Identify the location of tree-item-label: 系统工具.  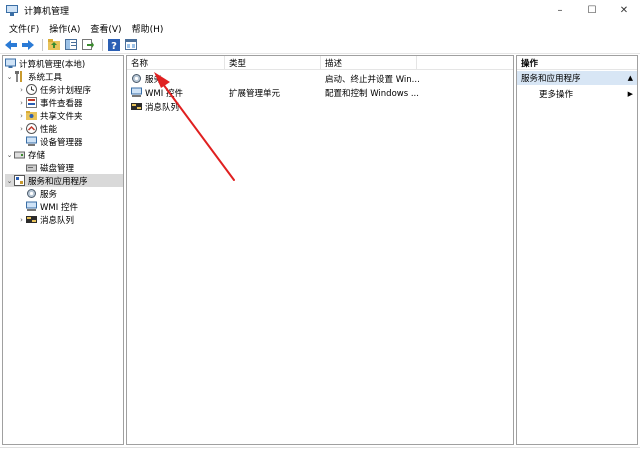
(45, 77).